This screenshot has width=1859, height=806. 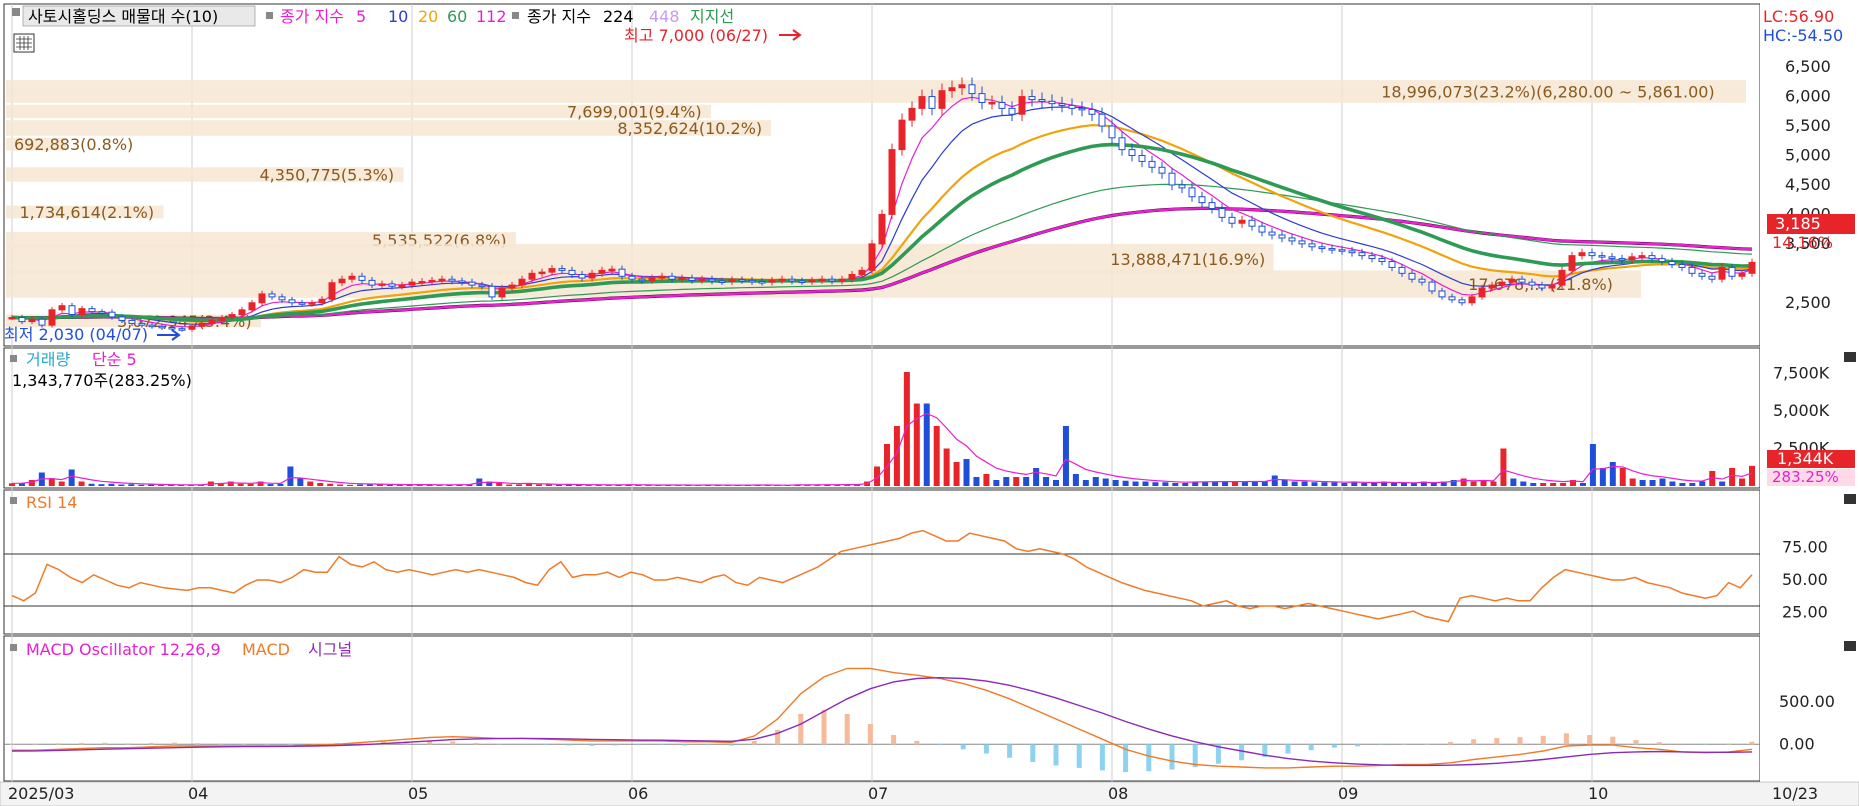 I want to click on legend-ma2-prefix: 종가 지수, so click(x=559, y=16).